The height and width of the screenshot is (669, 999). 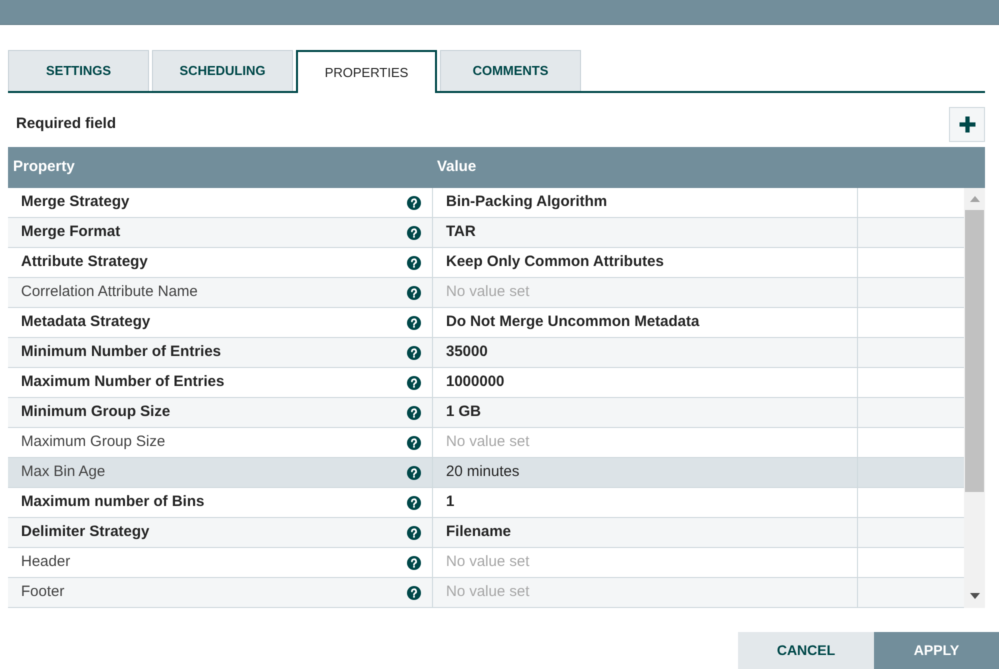 I want to click on property-value: Keep Only Common Attributes, so click(x=555, y=262).